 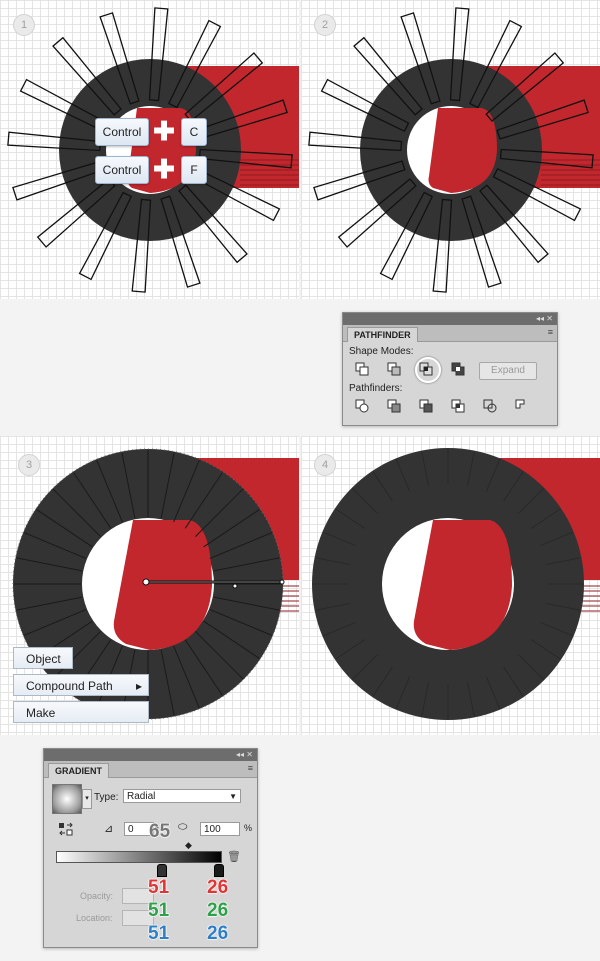 I want to click on menu-item-compound-path: Compound Path ▸, so click(x=81, y=685).